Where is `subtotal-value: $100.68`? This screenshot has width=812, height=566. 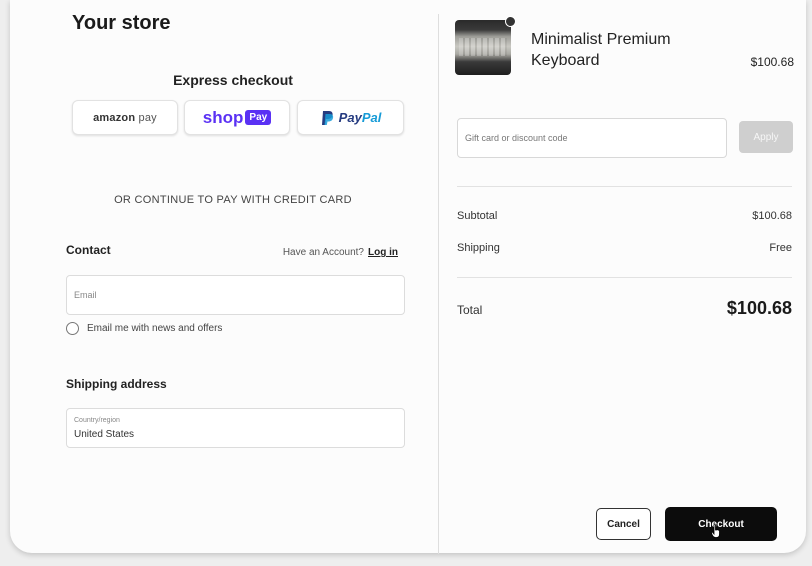 subtotal-value: $100.68 is located at coordinates (772, 216).